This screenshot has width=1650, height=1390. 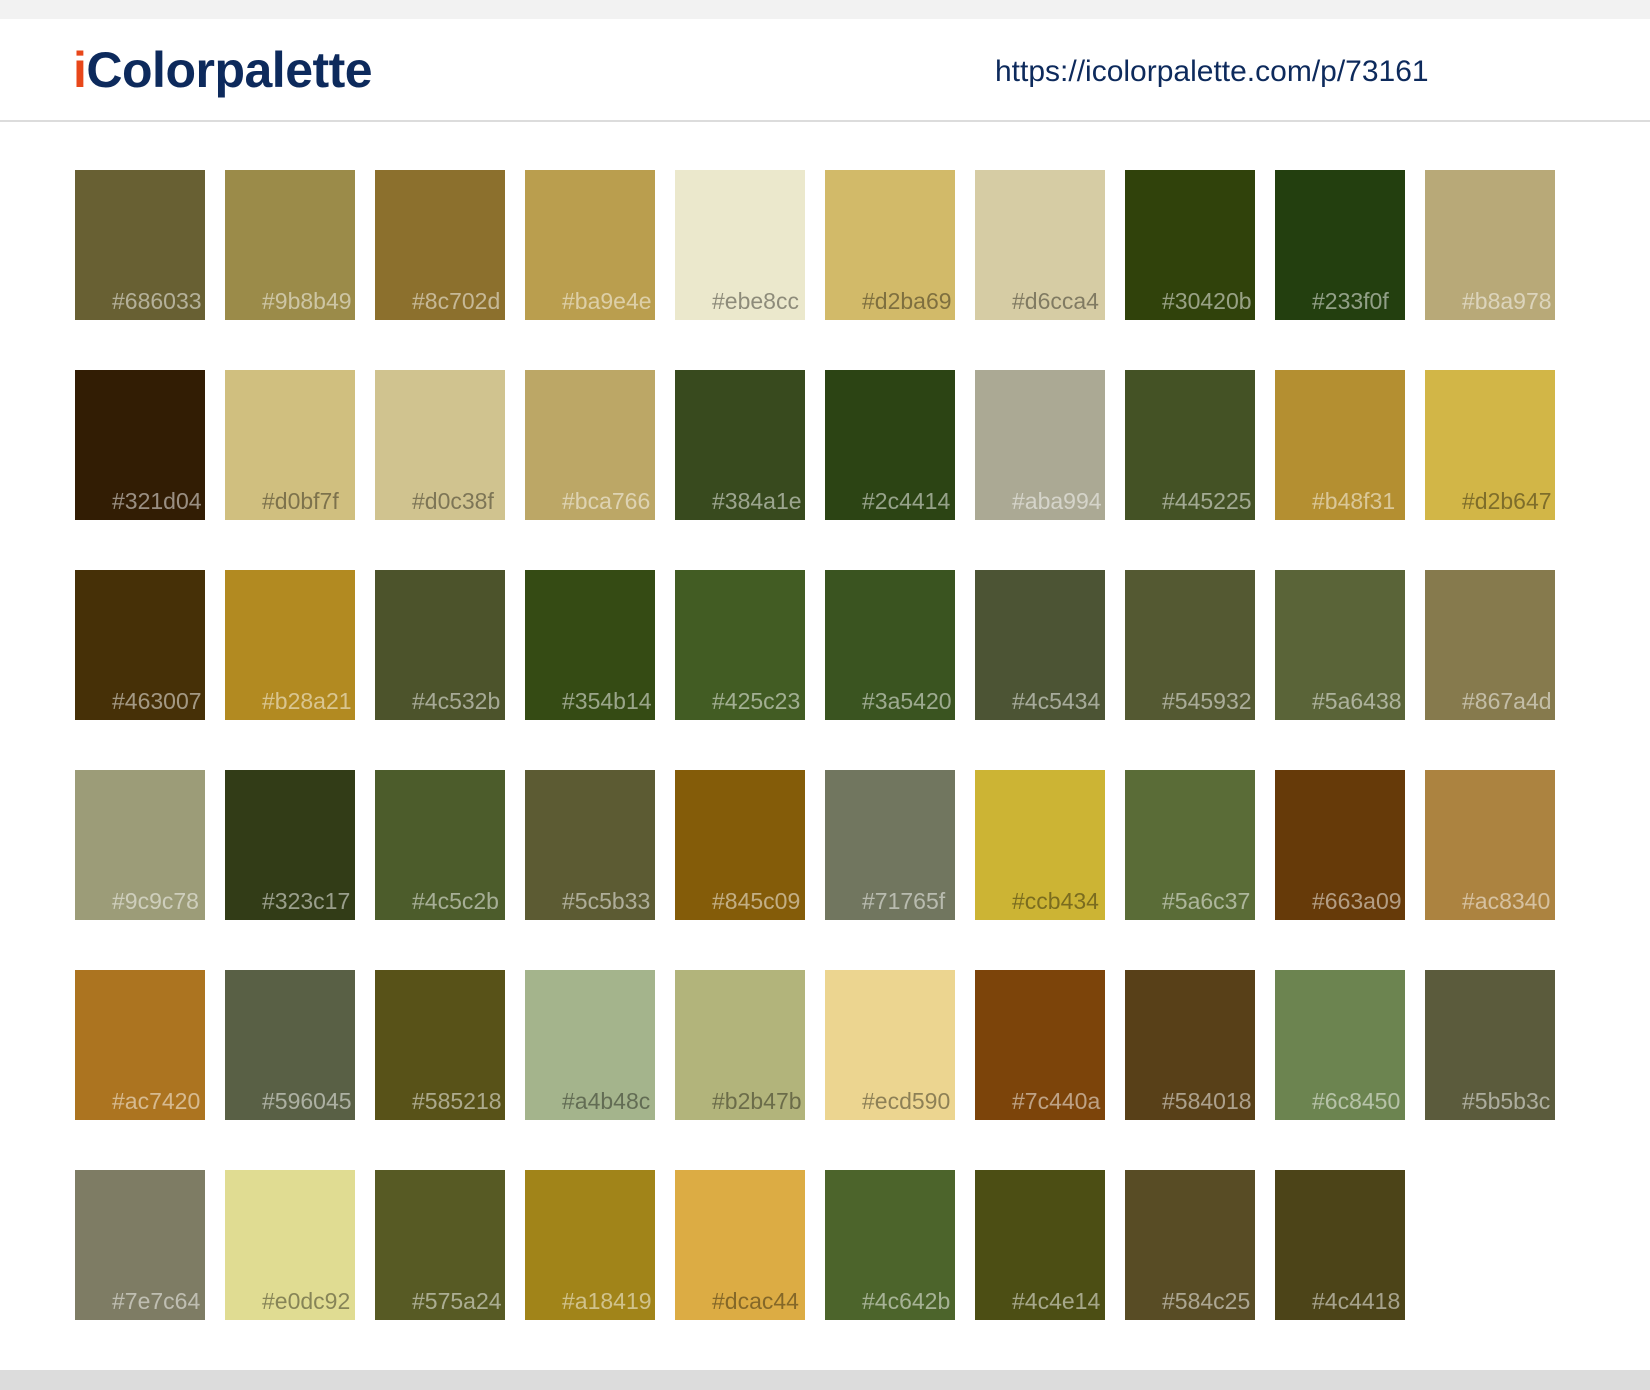 What do you see at coordinates (1490, 445) in the screenshot?
I see `color-swatch: #d2b647` at bounding box center [1490, 445].